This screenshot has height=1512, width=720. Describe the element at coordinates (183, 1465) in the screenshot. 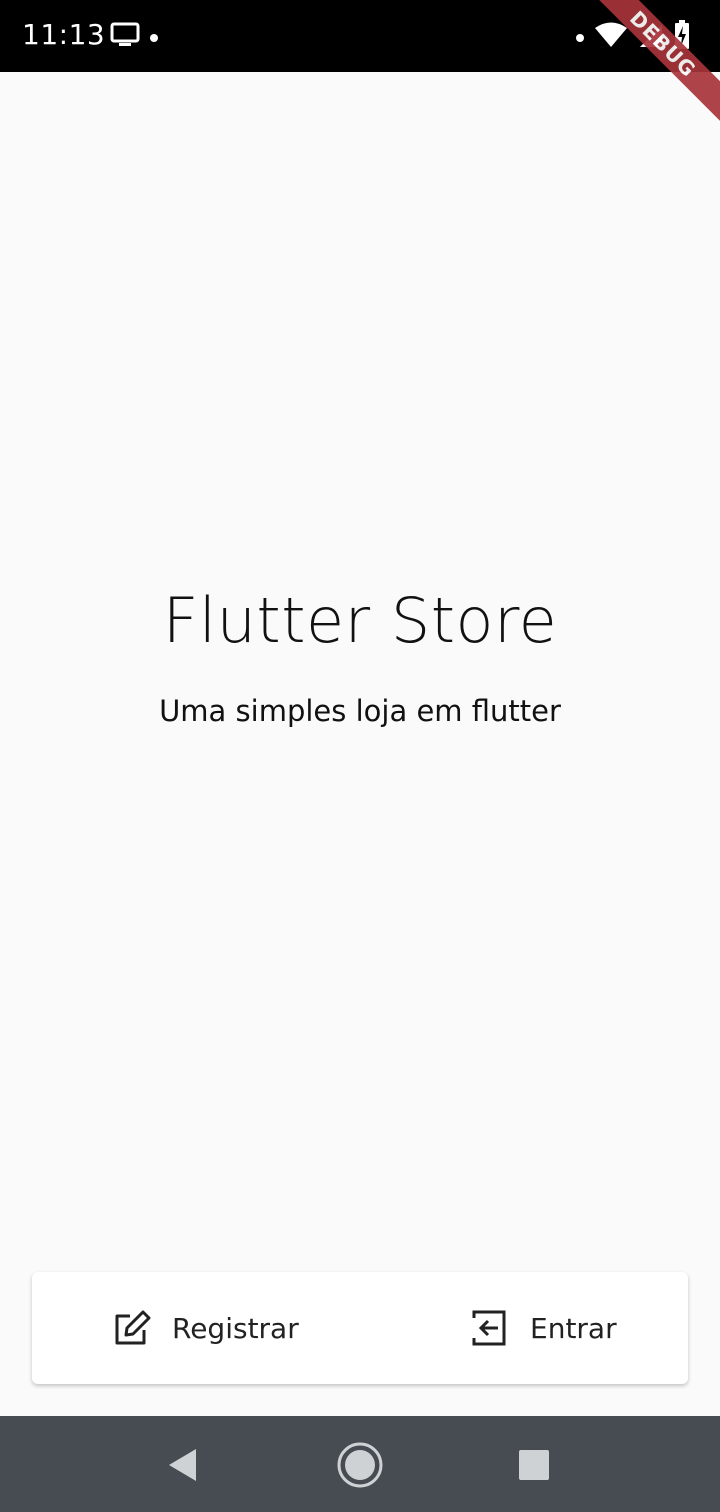

I see `back-icon` at that location.